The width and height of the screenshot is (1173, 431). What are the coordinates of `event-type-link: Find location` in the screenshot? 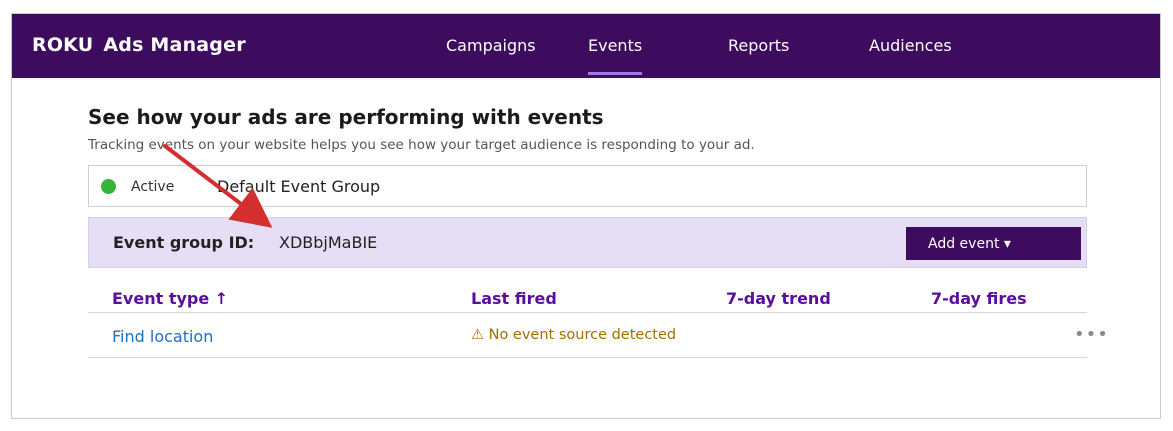 It's located at (162, 336).